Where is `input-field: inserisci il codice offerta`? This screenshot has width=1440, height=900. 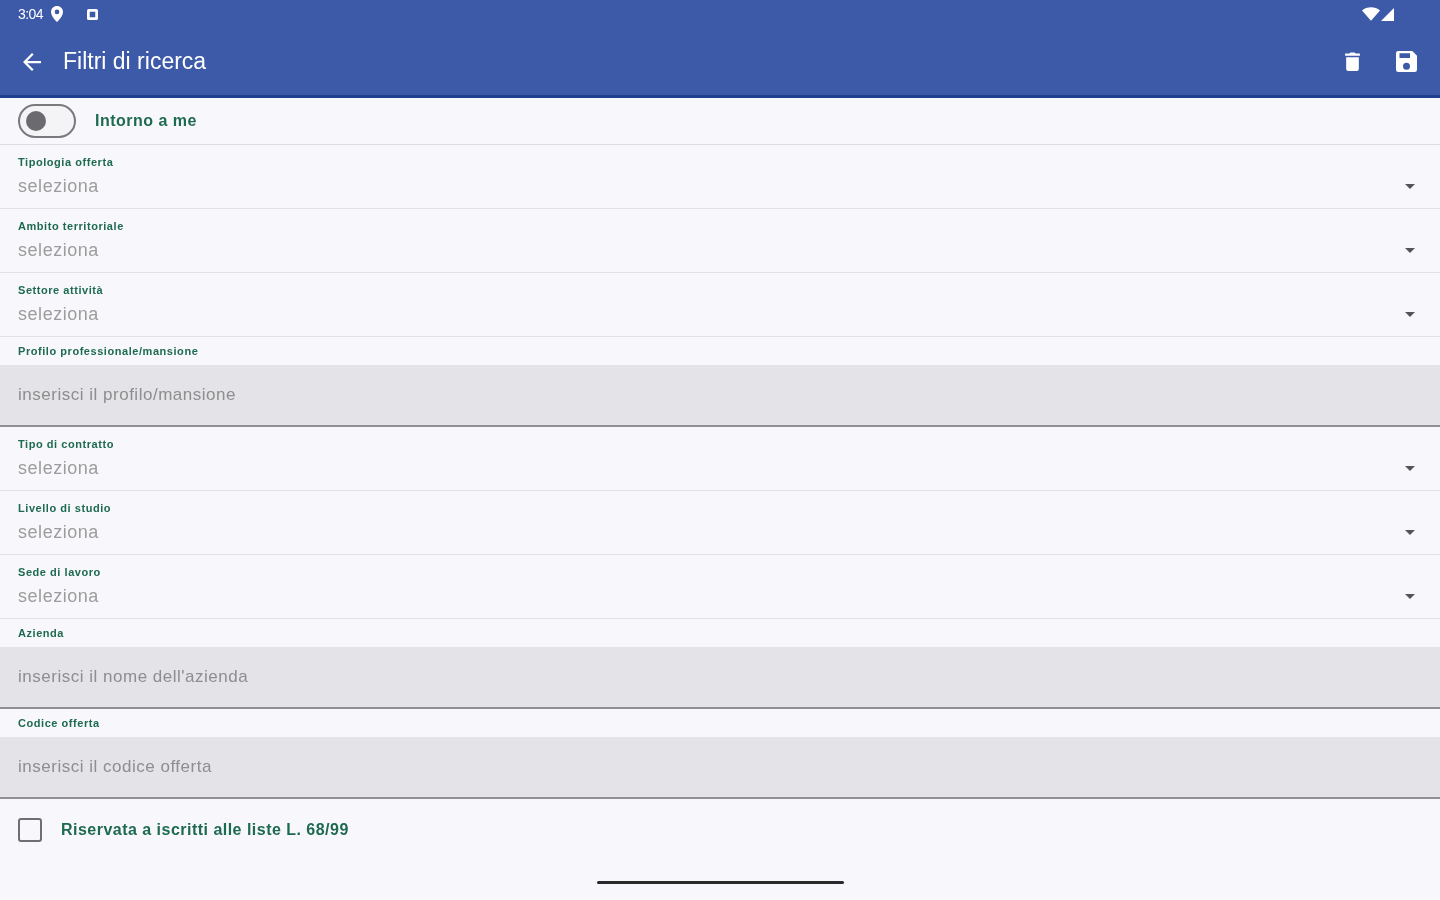
input-field: inserisci il codice offerta is located at coordinates (720, 768).